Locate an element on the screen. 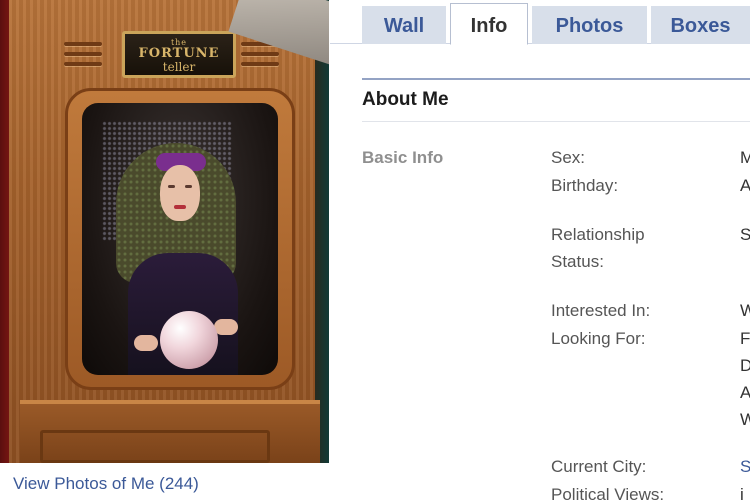 The width and height of the screenshot is (750, 500). section-title: About Me is located at coordinates (405, 99).